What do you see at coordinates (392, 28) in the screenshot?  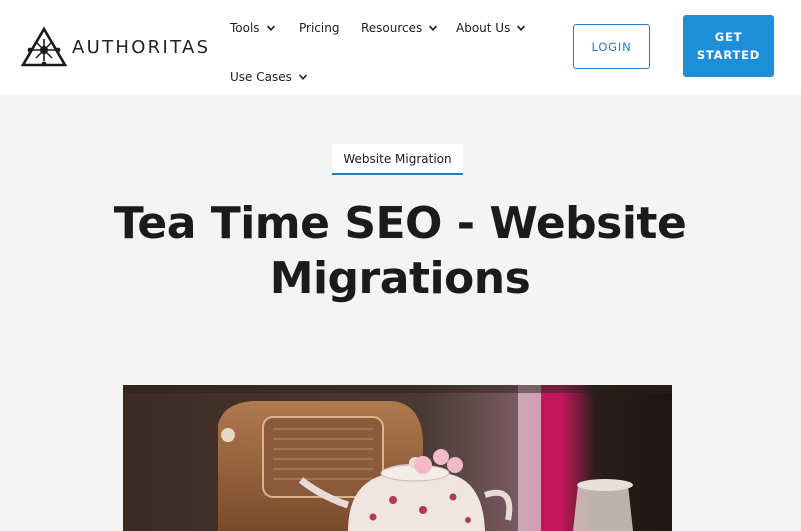 I see `nav-resources-label: Resources` at bounding box center [392, 28].